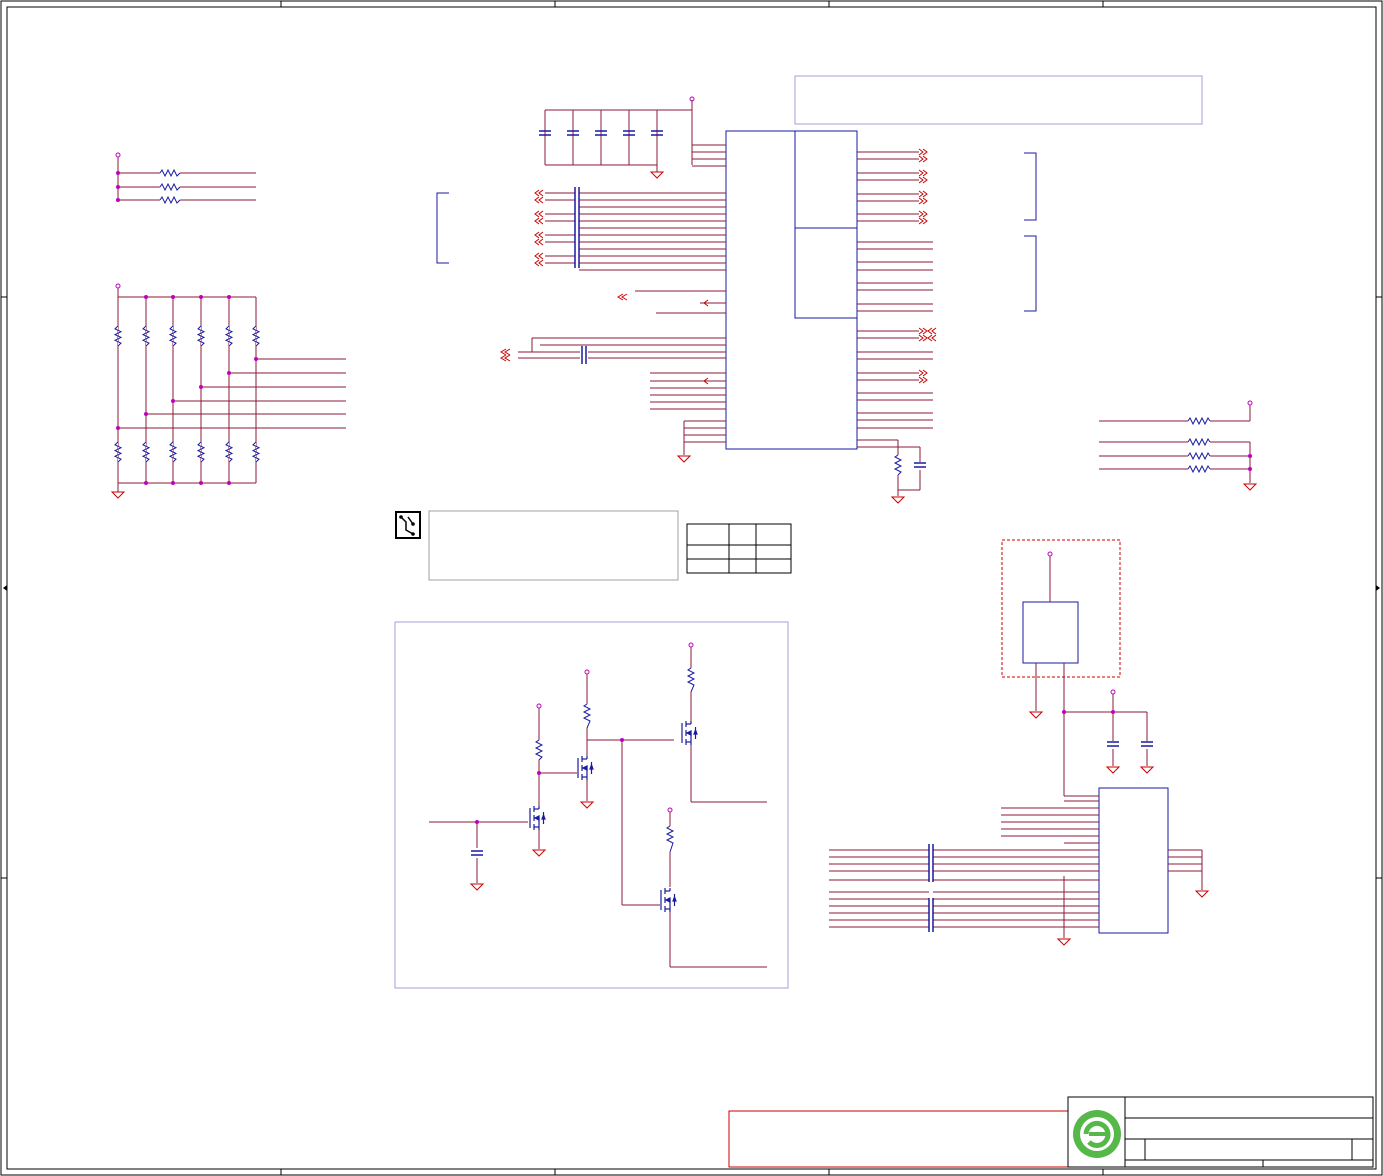  Describe the element at coordinates (185, 178) in the screenshot. I see `pullup-resistors-top` at that location.